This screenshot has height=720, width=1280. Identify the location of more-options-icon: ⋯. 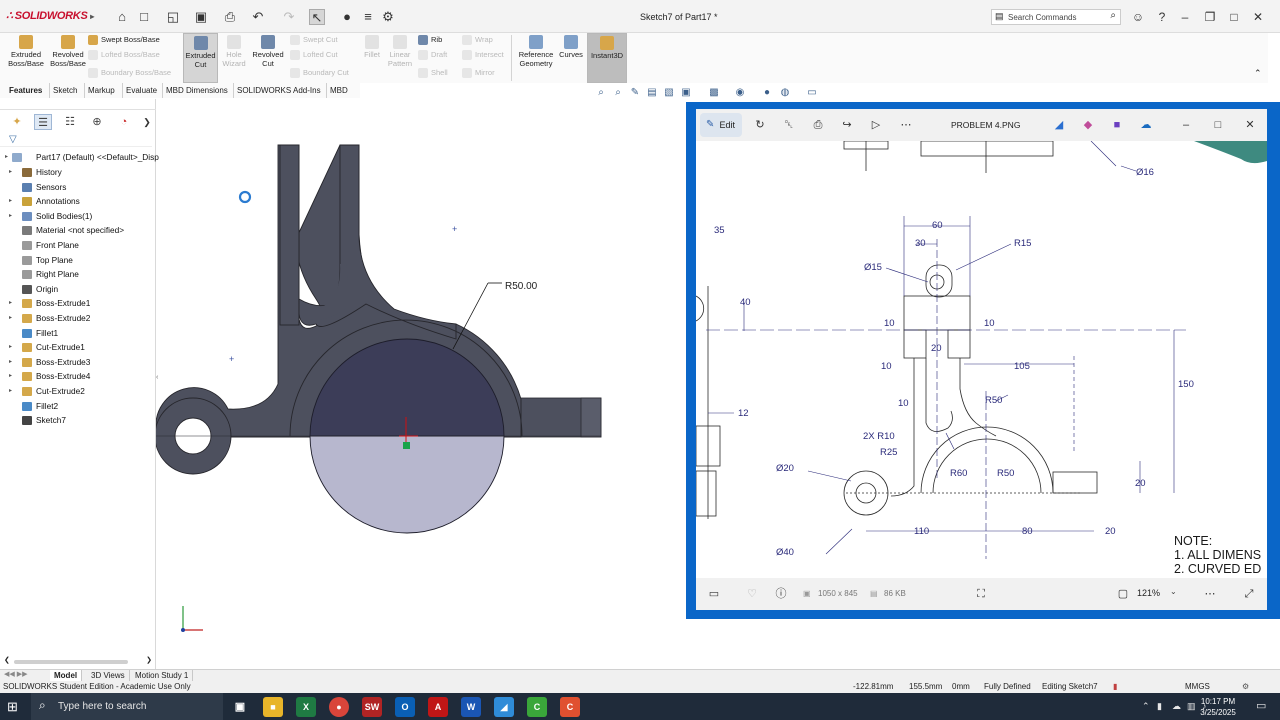
(906, 125).